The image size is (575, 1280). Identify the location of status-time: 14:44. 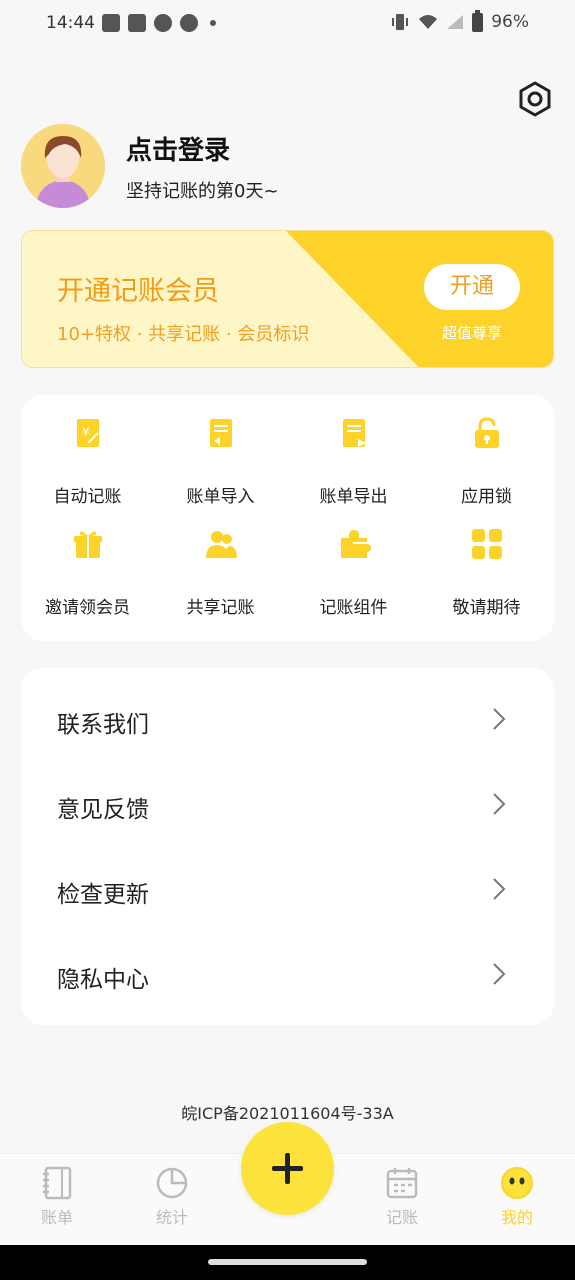
(70, 23).